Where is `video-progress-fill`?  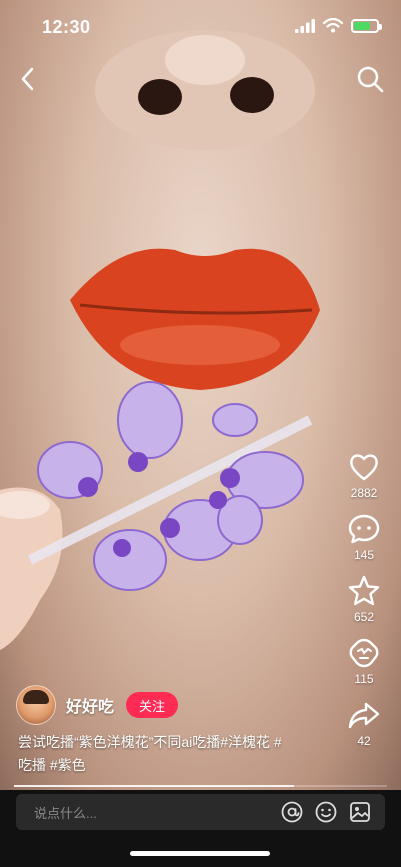
video-progress-fill is located at coordinates (154, 786).